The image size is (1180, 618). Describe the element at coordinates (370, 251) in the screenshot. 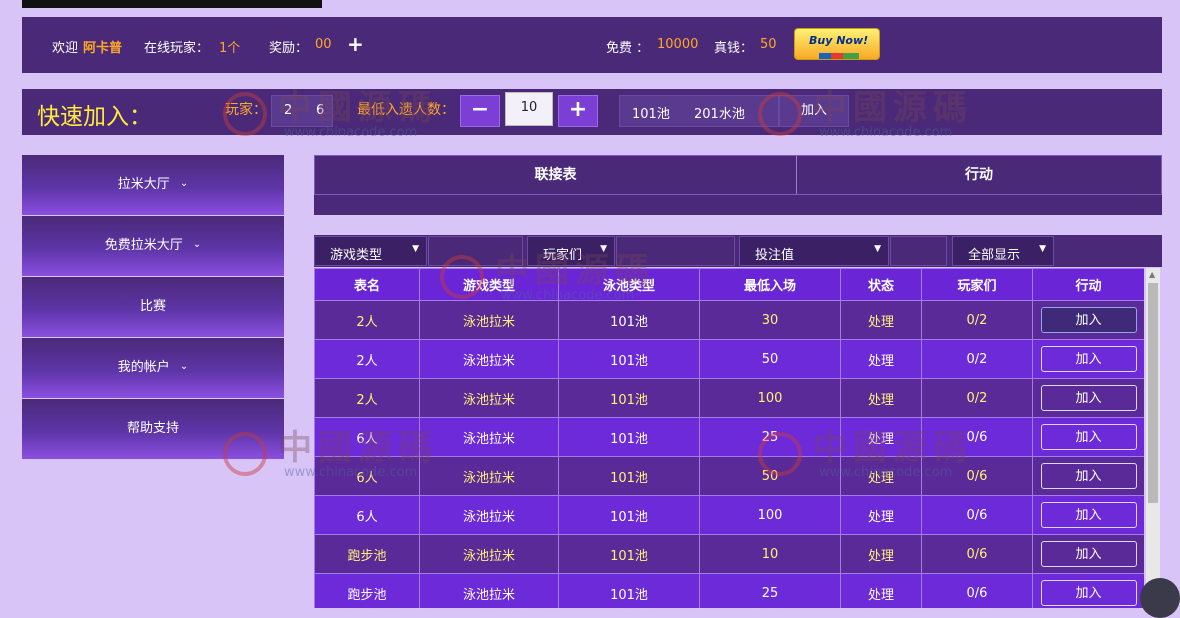

I see `game-type-filter: 游戏类型 ▼` at that location.